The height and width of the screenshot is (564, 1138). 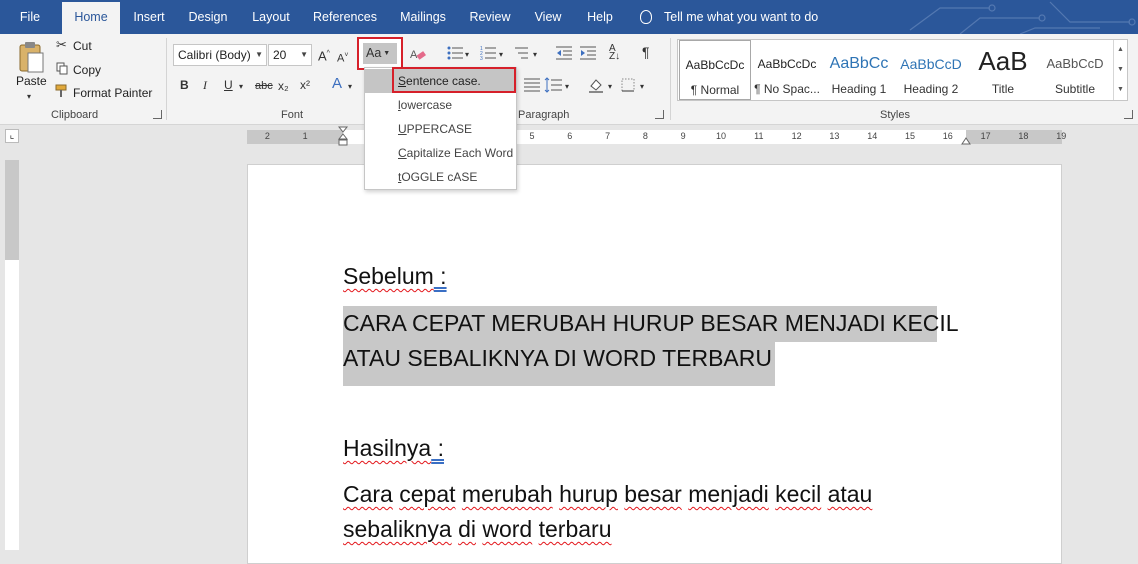 I want to click on style-preview: AaBbCcDc, so click(x=787, y=64).